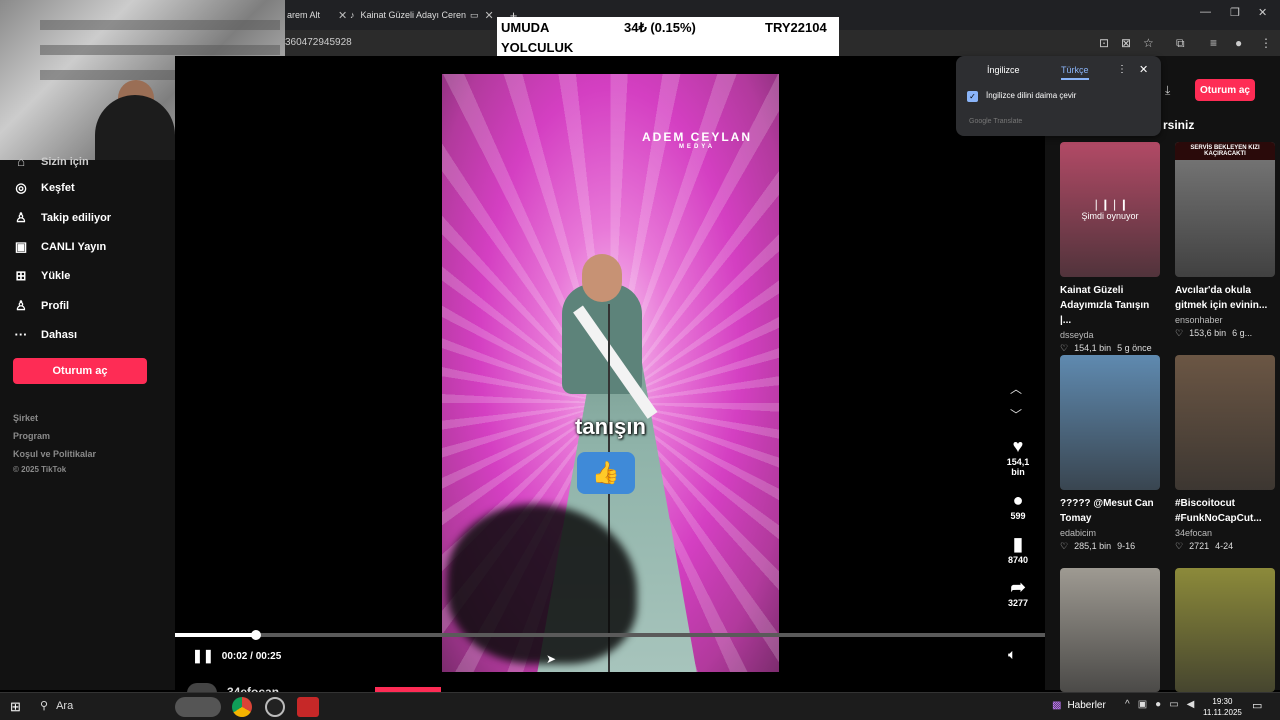 The width and height of the screenshot is (1280, 720). Describe the element at coordinates (21, 275) in the screenshot. I see `upload-icon: ⊞` at that location.